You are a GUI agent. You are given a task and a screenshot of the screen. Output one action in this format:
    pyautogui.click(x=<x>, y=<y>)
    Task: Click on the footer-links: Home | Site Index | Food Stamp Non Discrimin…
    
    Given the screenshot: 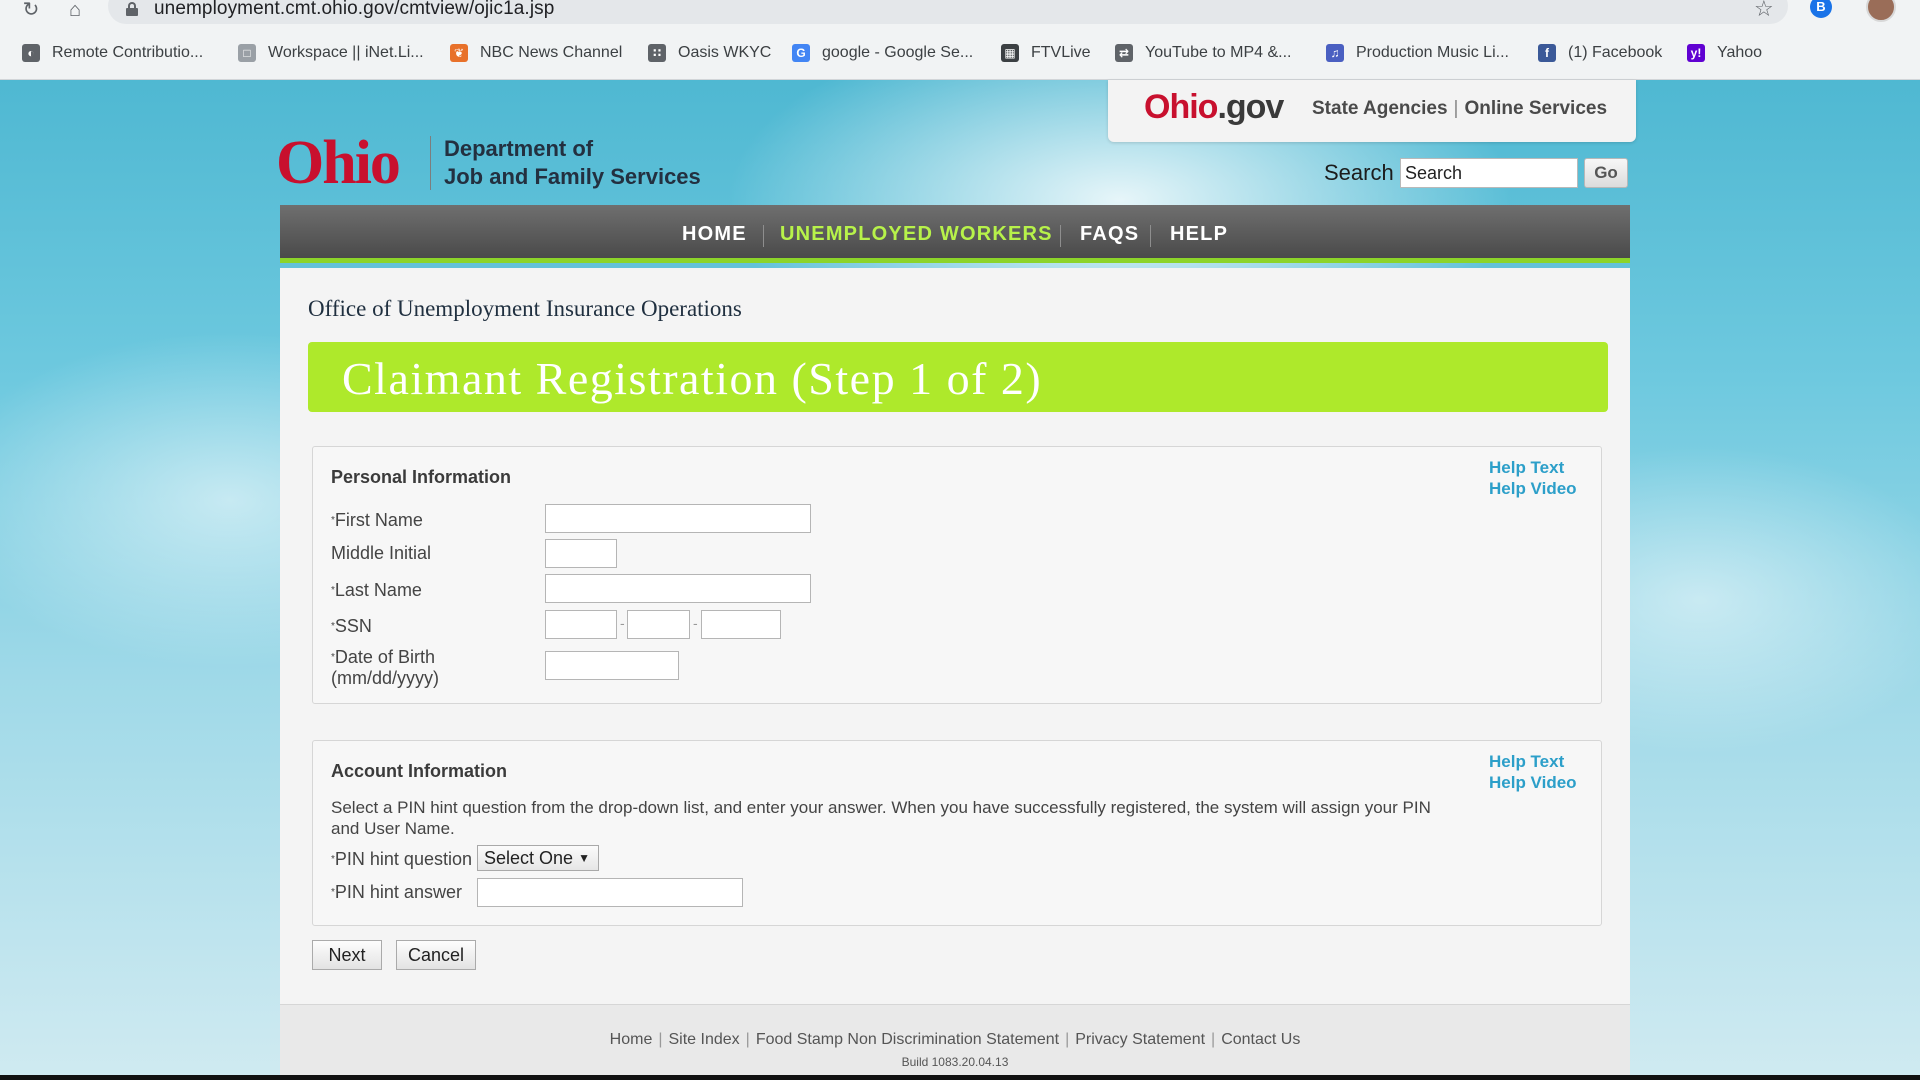 What is the action you would take?
    pyautogui.click(x=955, y=1040)
    